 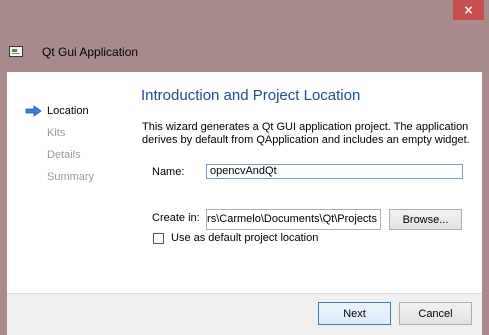 I want to click on step-location: Location, so click(x=59, y=113).